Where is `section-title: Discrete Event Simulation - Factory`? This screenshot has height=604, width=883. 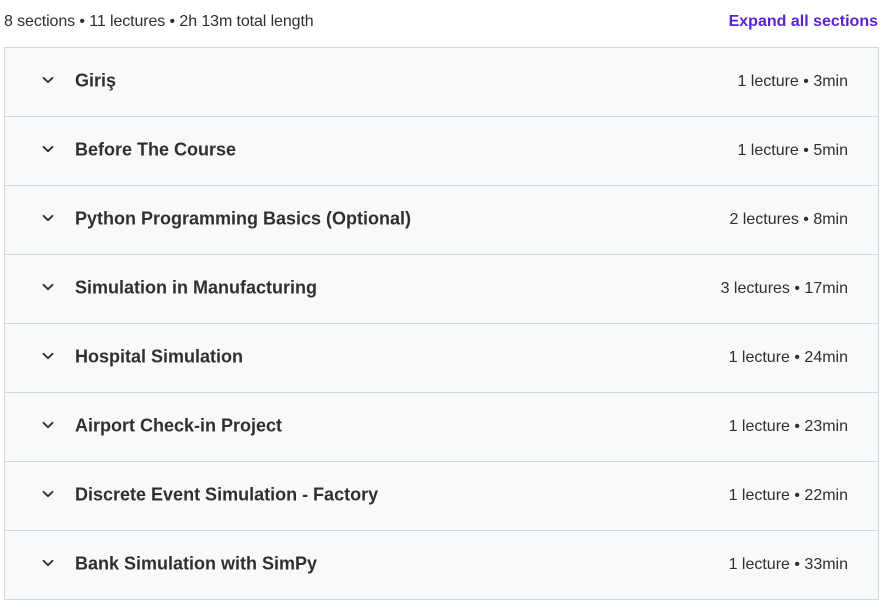 section-title: Discrete Event Simulation - Factory is located at coordinates (227, 494).